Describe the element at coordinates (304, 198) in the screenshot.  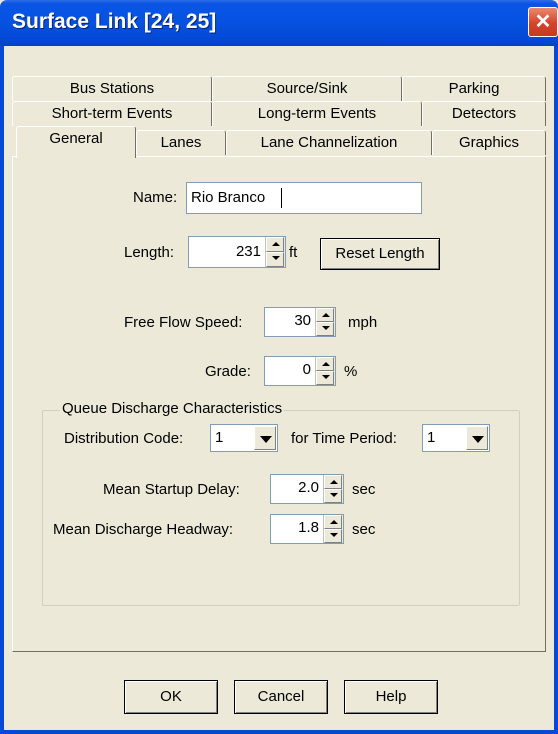
I see `name-input: Rio Branco` at that location.